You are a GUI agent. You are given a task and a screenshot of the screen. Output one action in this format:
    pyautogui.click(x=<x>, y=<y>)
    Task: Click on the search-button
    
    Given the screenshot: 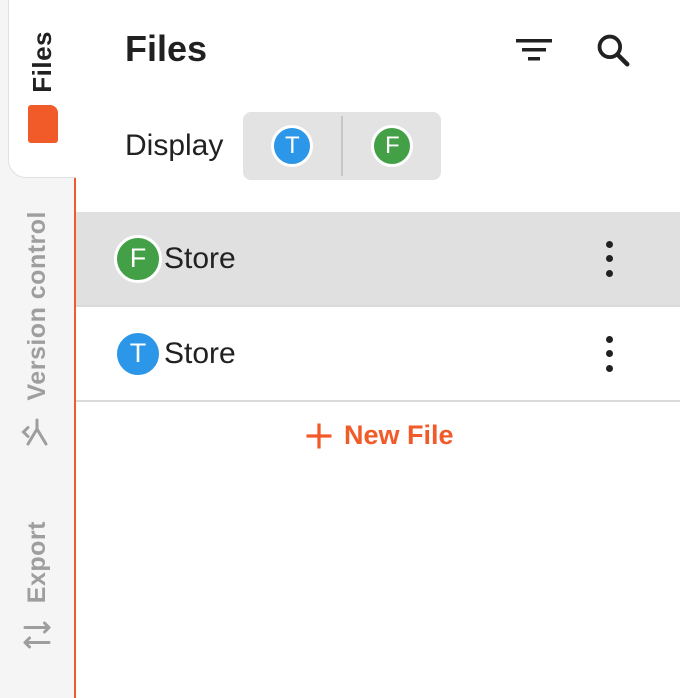 What is the action you would take?
    pyautogui.click(x=613, y=50)
    